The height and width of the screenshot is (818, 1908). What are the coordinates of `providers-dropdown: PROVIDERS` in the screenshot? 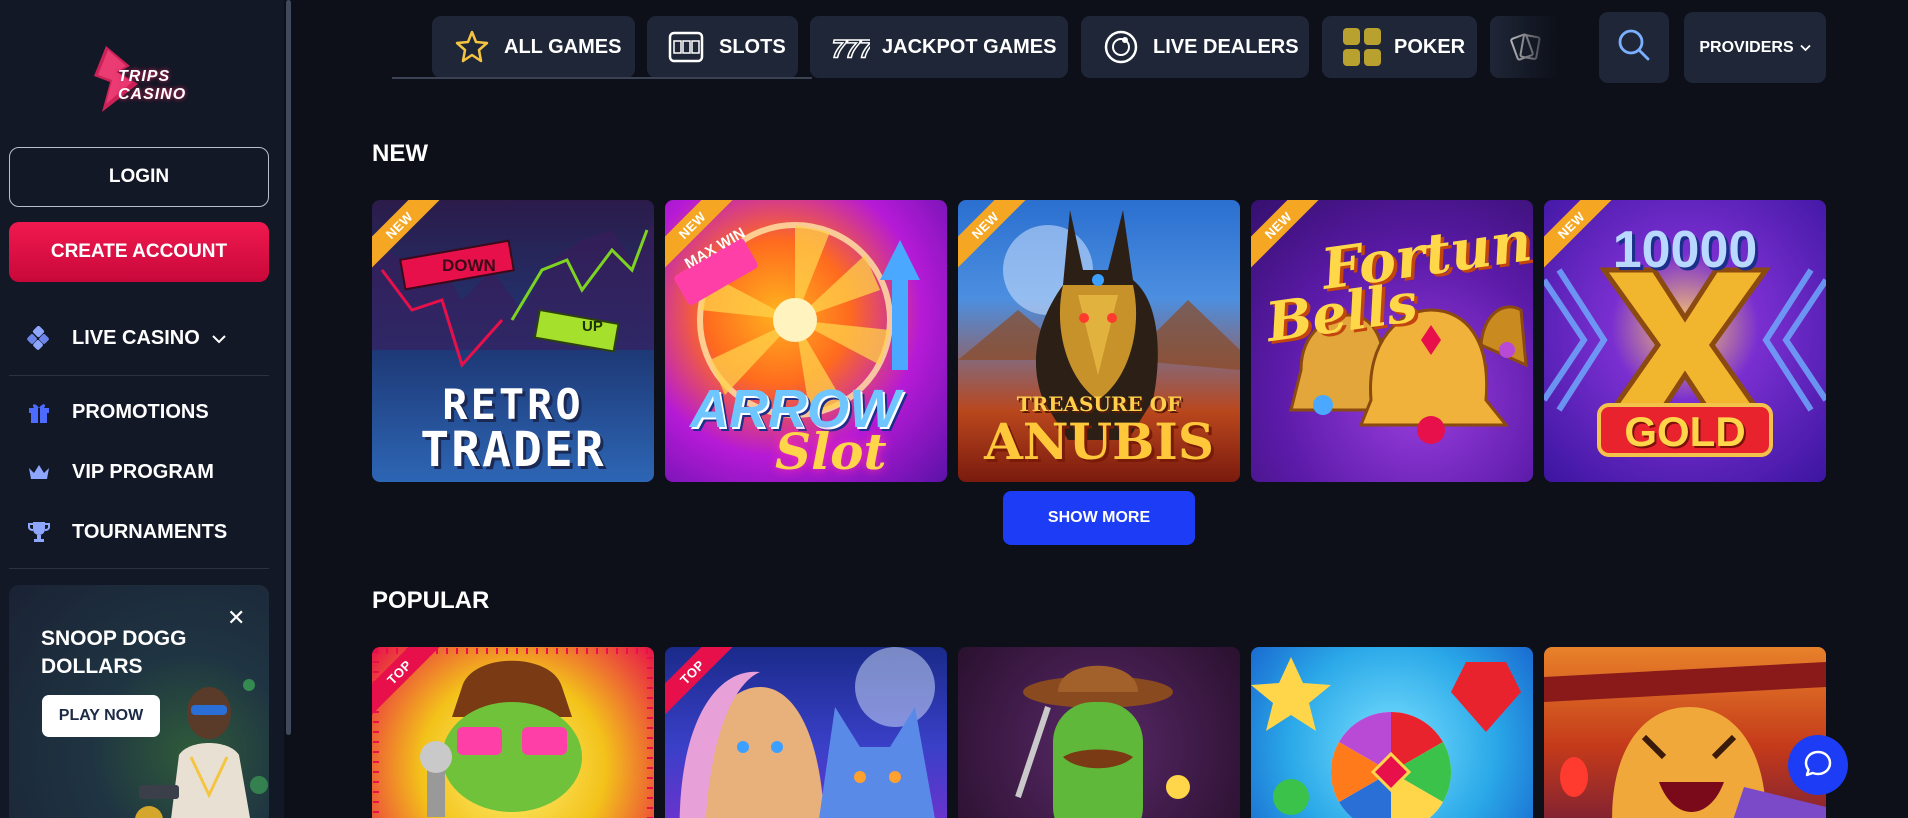 It's located at (1755, 47).